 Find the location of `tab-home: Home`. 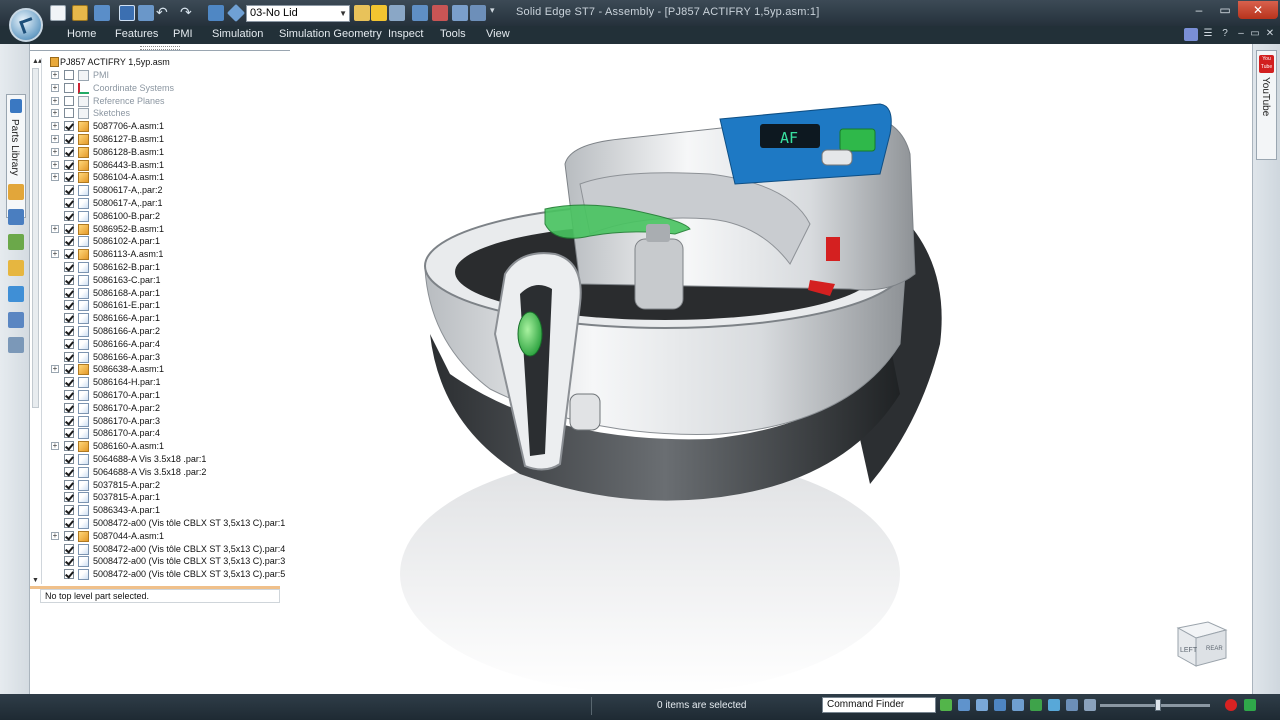

tab-home: Home is located at coordinates (81, 34).